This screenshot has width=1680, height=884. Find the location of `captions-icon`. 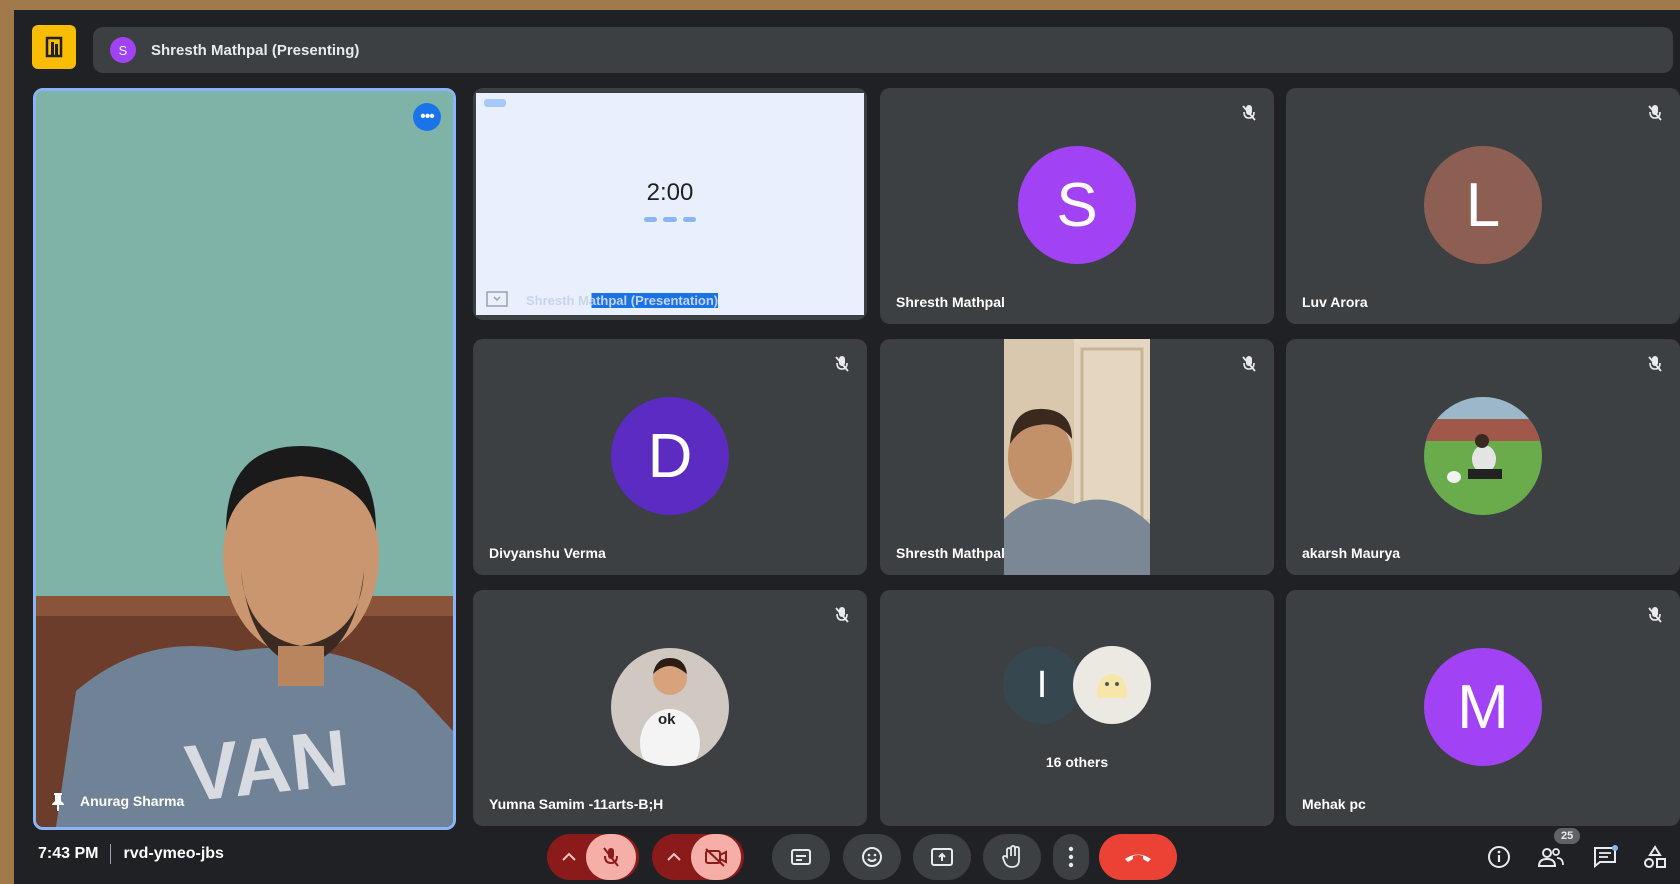

captions-icon is located at coordinates (801, 857).